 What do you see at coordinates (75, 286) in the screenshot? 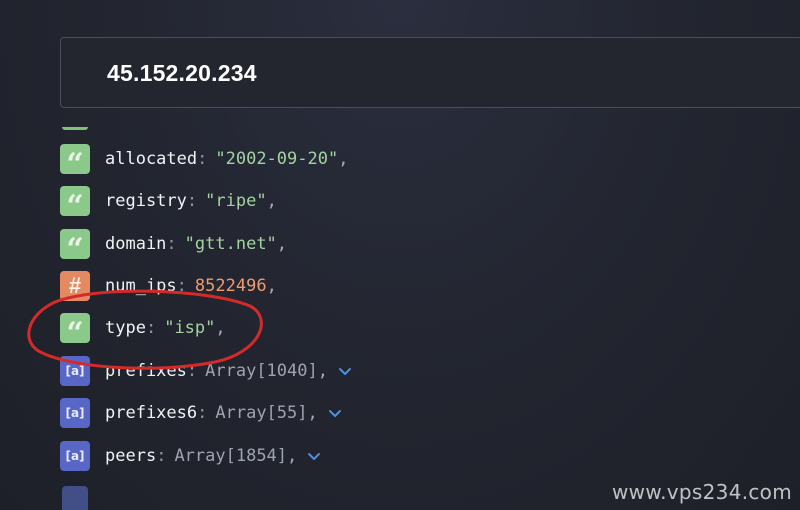
I see `hash-icon: #` at bounding box center [75, 286].